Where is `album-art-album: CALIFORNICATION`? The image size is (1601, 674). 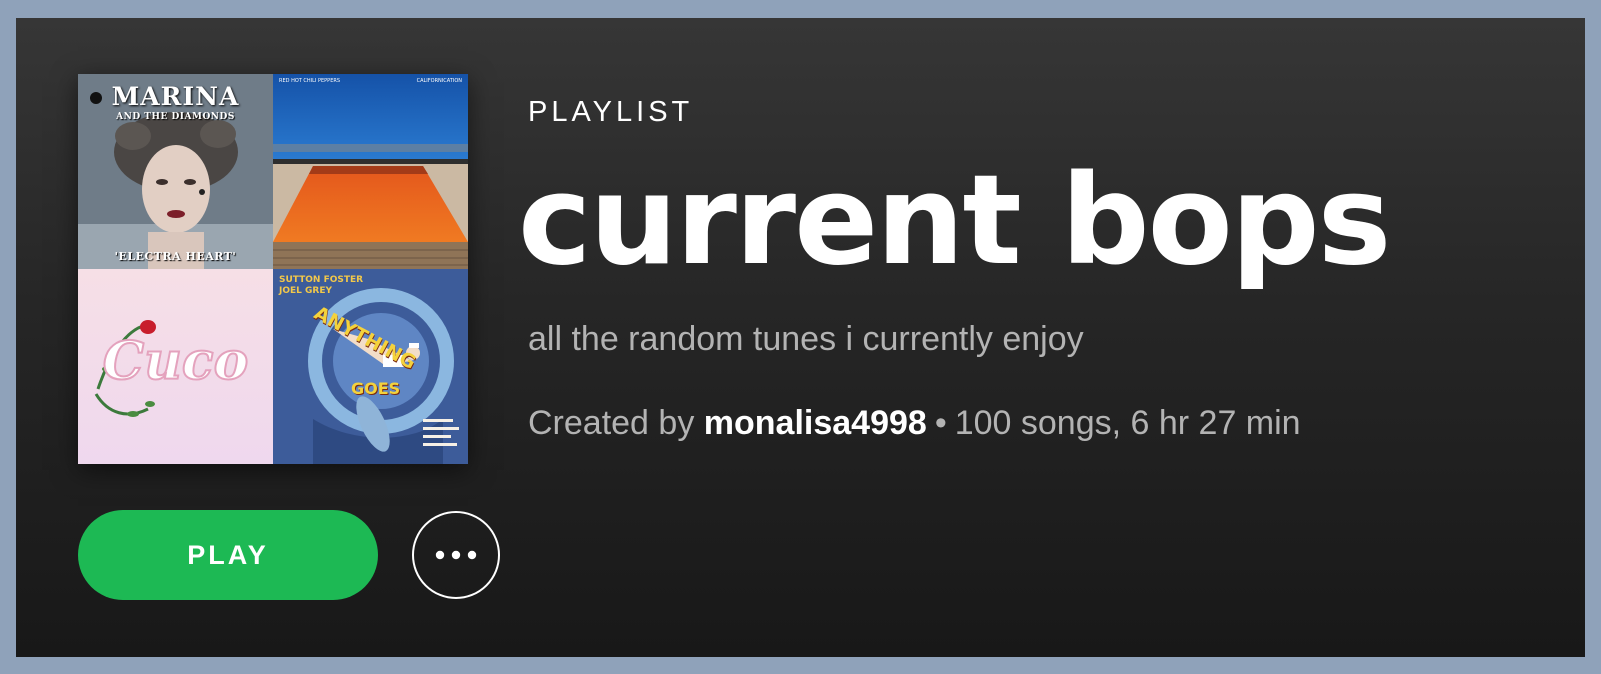
album-art-album: CALIFORNICATION is located at coordinates (439, 81).